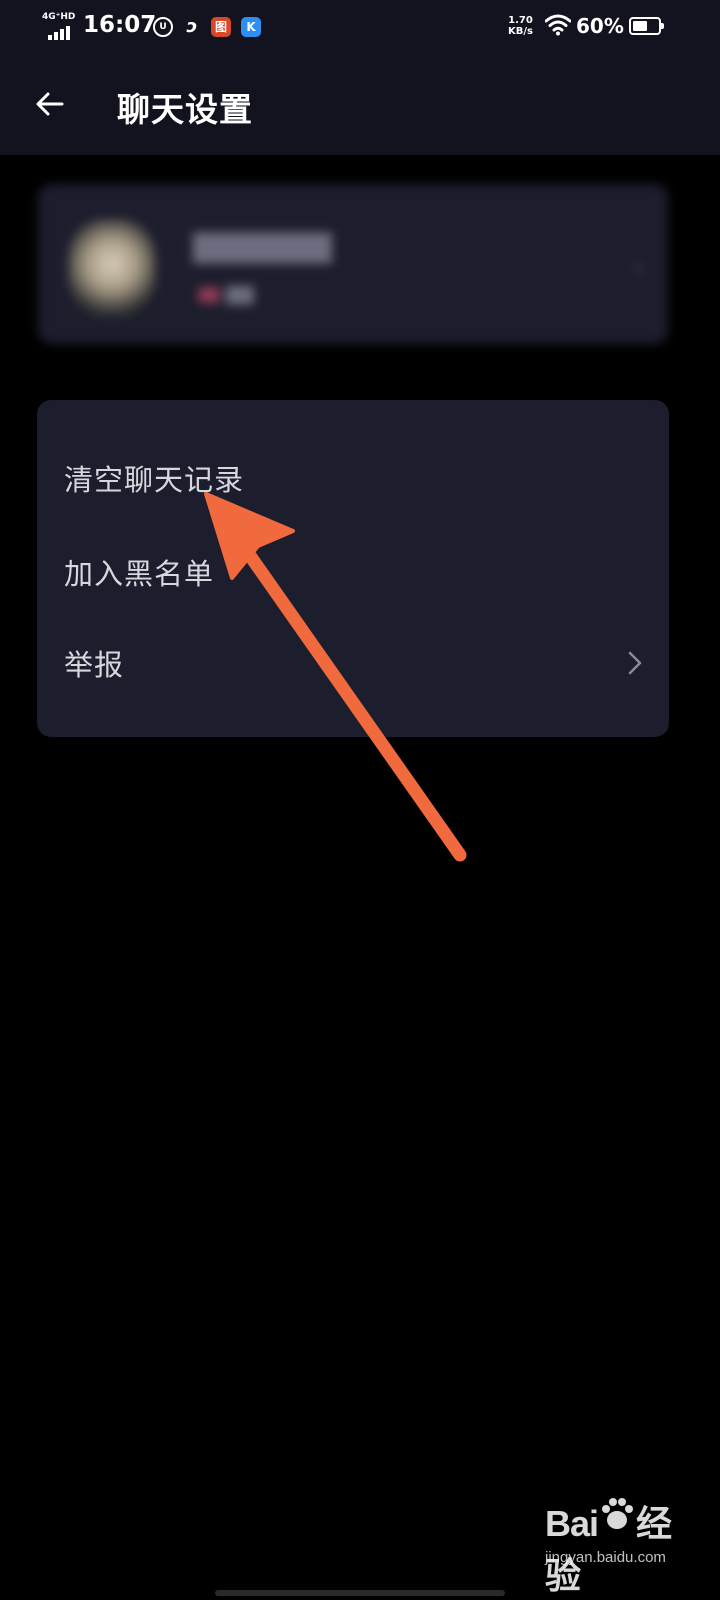 This screenshot has width=720, height=1600. Describe the element at coordinates (163, 27) in the screenshot. I see `unicom-icon: U` at that location.